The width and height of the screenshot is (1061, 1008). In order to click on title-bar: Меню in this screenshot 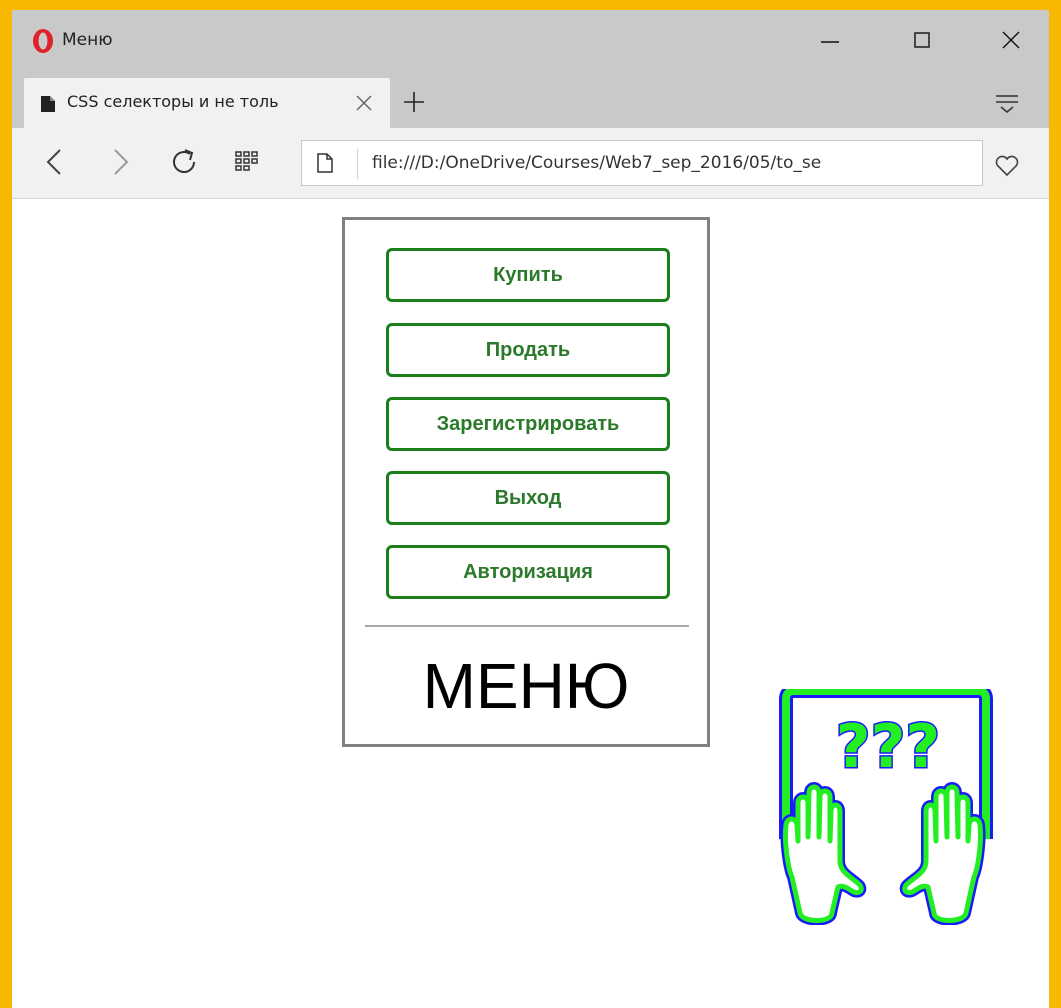, I will do `click(530, 40)`.